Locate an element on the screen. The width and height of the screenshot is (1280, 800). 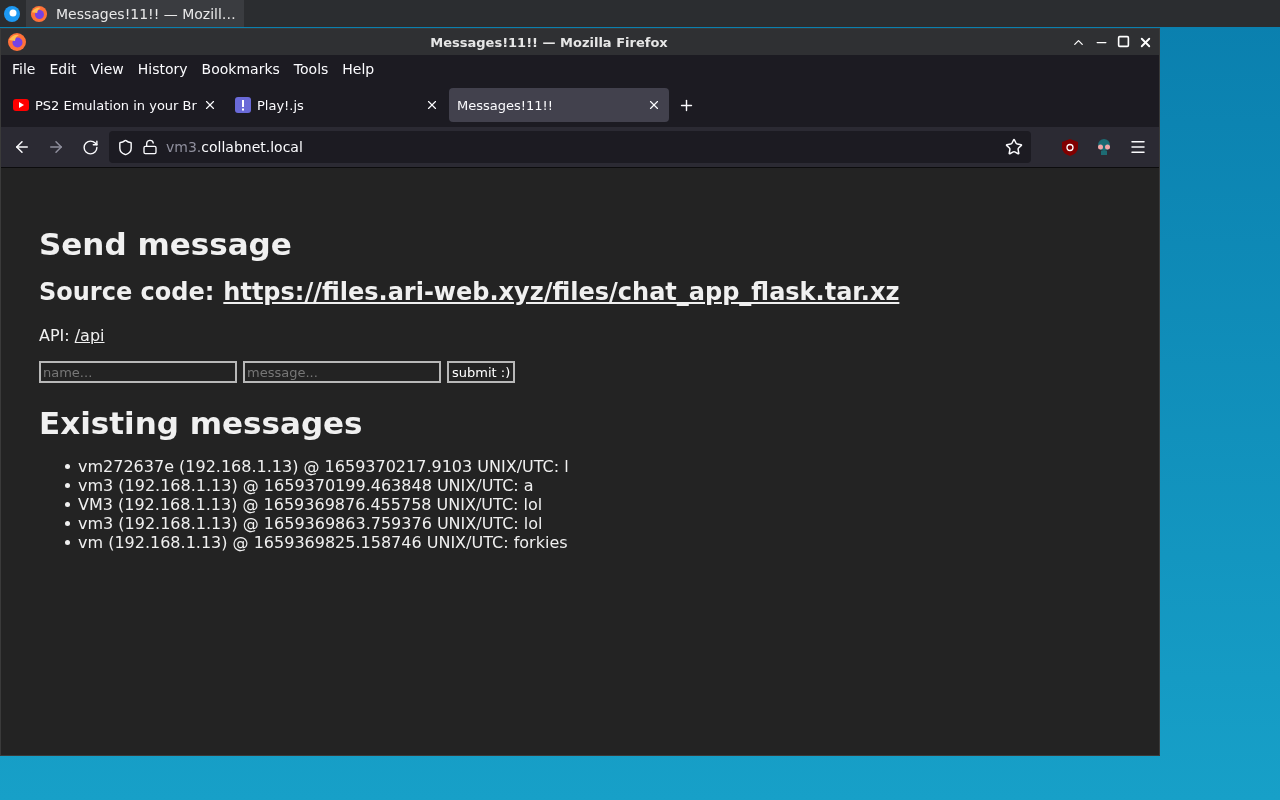
menu-item: Bookmarks is located at coordinates (240, 69).